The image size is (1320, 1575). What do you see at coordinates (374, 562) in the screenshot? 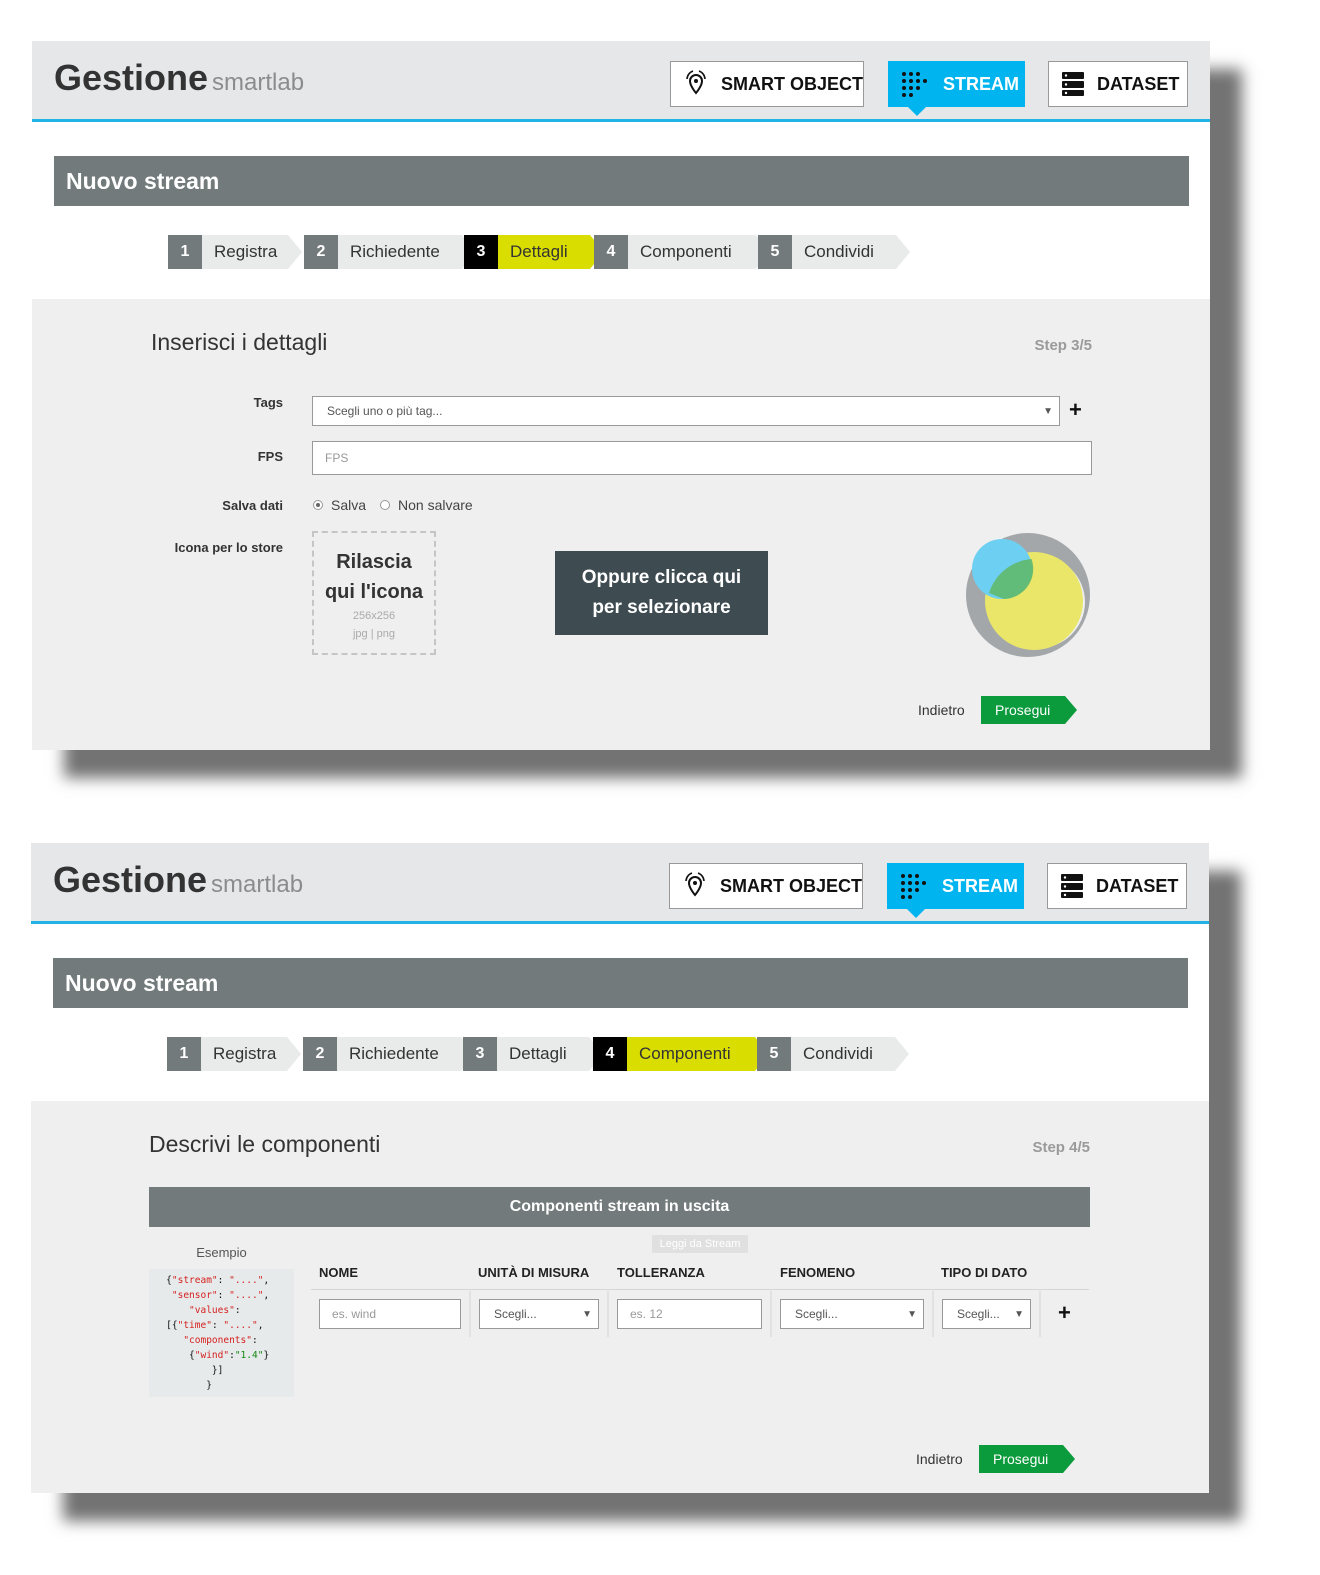
I see `drop-title-1: Rilascia` at bounding box center [374, 562].